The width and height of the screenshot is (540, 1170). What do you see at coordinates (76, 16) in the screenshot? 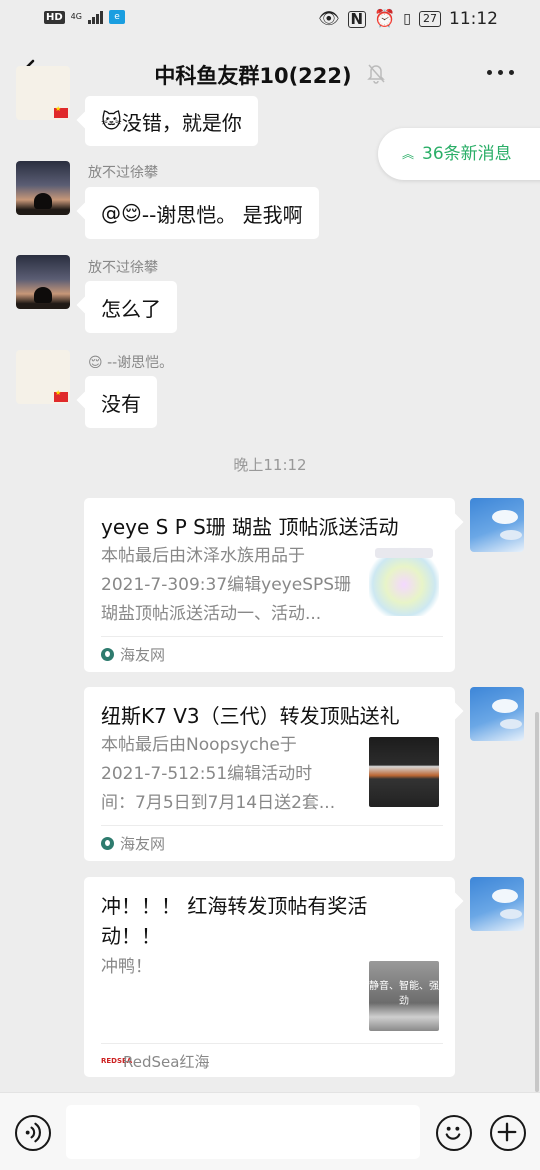
I see `network-type: 4G` at bounding box center [76, 16].